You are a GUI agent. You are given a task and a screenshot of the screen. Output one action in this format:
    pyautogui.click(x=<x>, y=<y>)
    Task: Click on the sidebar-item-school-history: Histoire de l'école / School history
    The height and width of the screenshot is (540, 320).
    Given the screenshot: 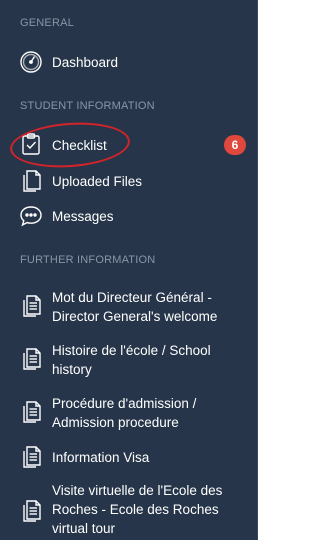 What is the action you would take?
    pyautogui.click(x=129, y=361)
    